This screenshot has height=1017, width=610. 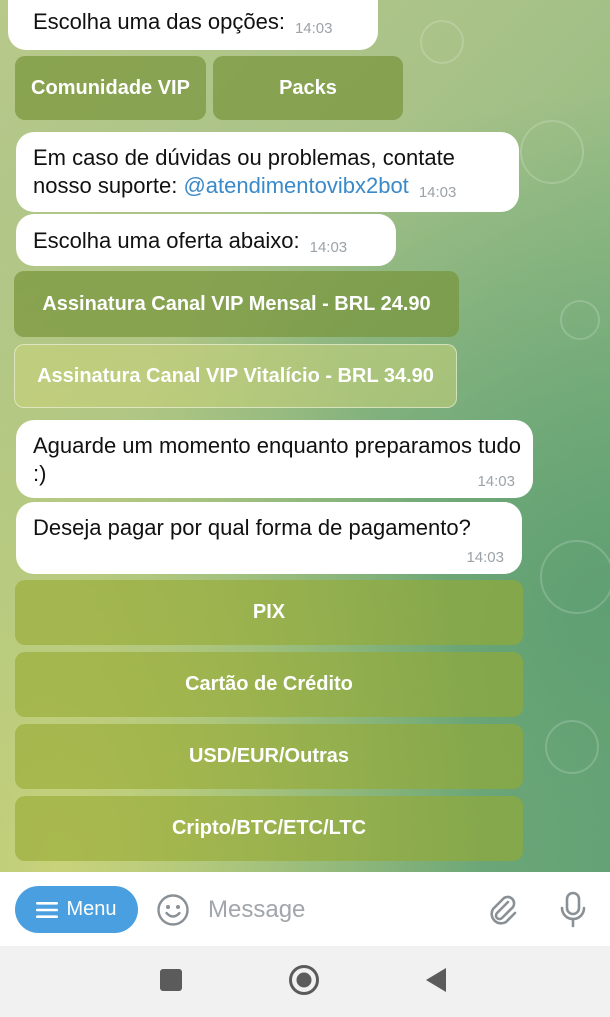 What do you see at coordinates (269, 684) in the screenshot?
I see `payment-button-cartao: Cartão de Crédito` at bounding box center [269, 684].